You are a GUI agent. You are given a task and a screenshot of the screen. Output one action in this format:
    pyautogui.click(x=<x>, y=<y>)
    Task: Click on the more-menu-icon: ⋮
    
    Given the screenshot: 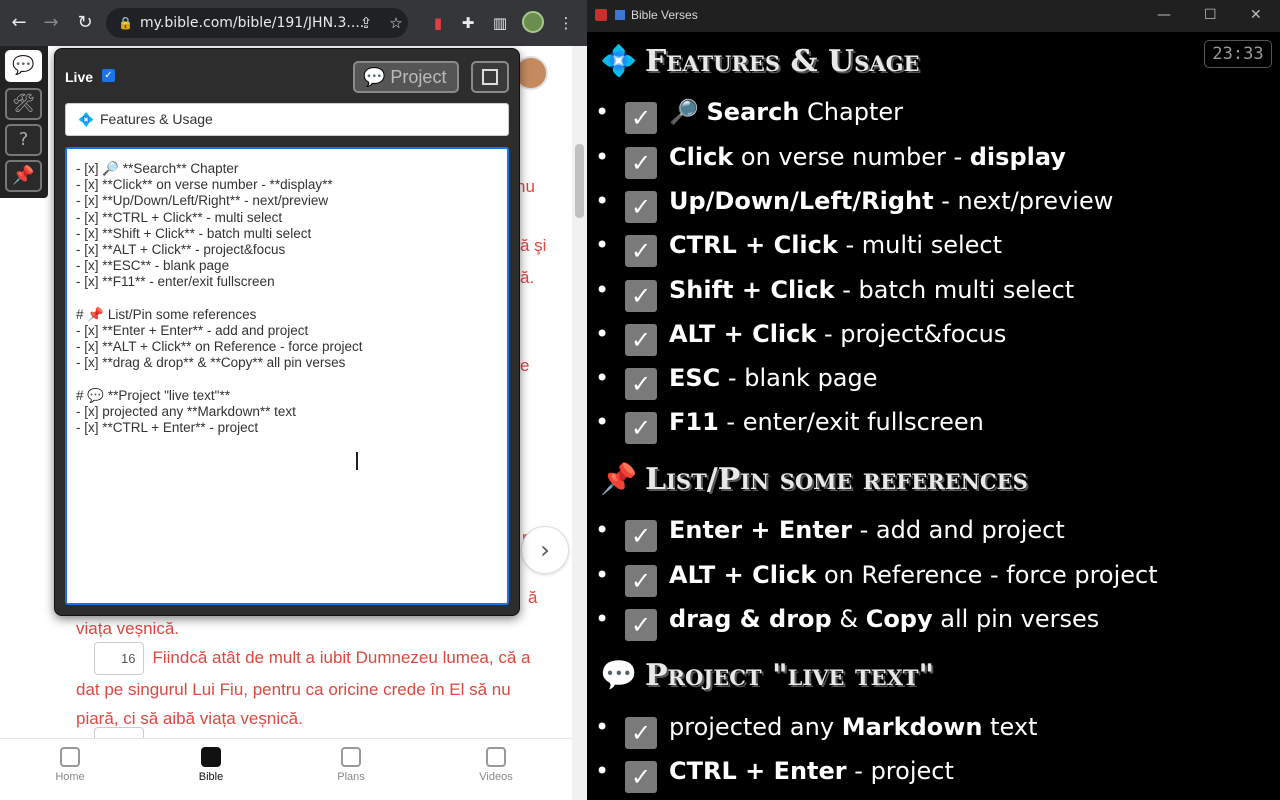 What is the action you would take?
    pyautogui.click(x=566, y=23)
    